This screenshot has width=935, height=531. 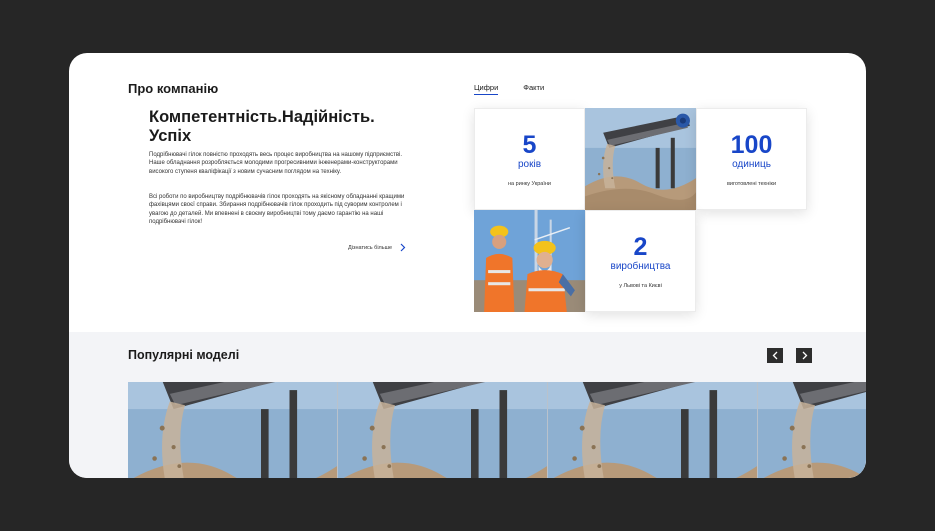 I want to click on conveyor-photo, so click(x=640, y=159).